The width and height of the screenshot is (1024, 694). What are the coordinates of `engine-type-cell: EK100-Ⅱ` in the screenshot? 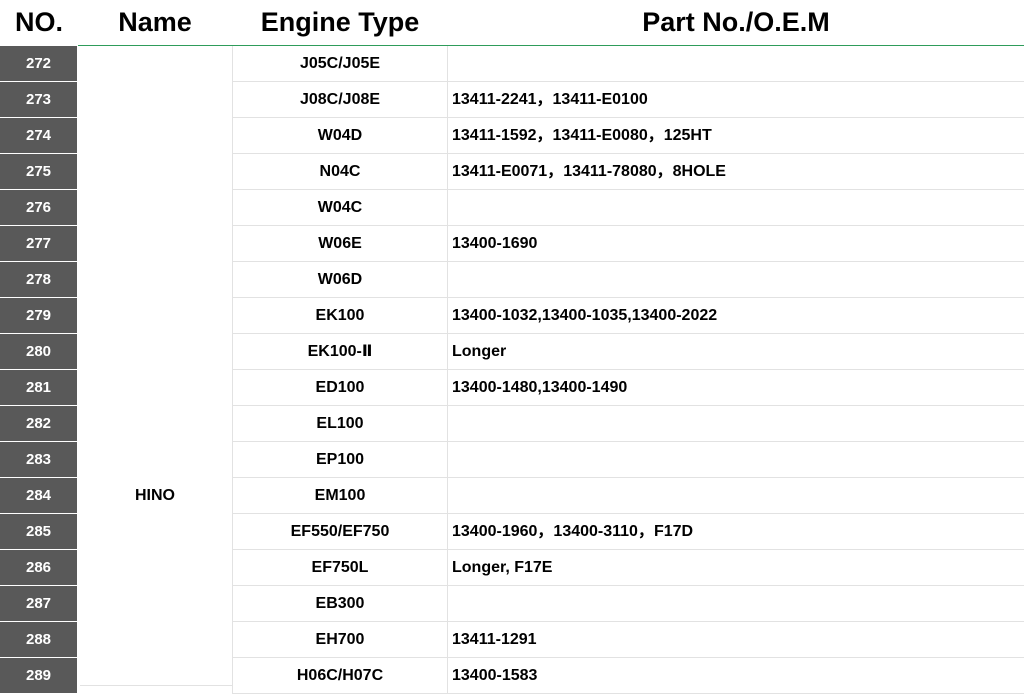 It's located at (340, 352).